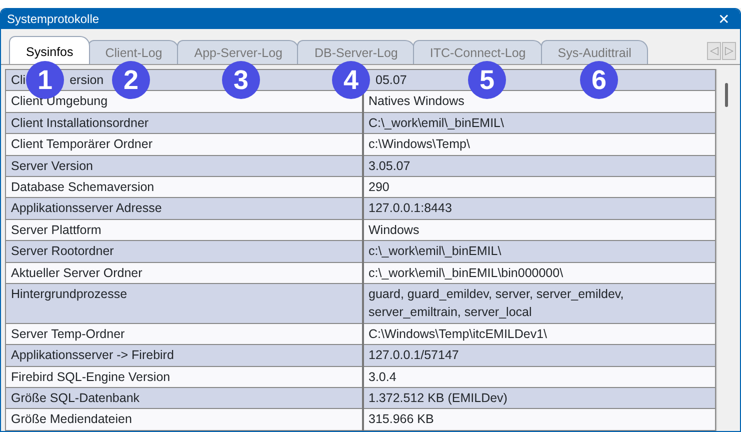 The image size is (741, 432). I want to click on table-cell: Applikationsserver Adresse, so click(184, 209).